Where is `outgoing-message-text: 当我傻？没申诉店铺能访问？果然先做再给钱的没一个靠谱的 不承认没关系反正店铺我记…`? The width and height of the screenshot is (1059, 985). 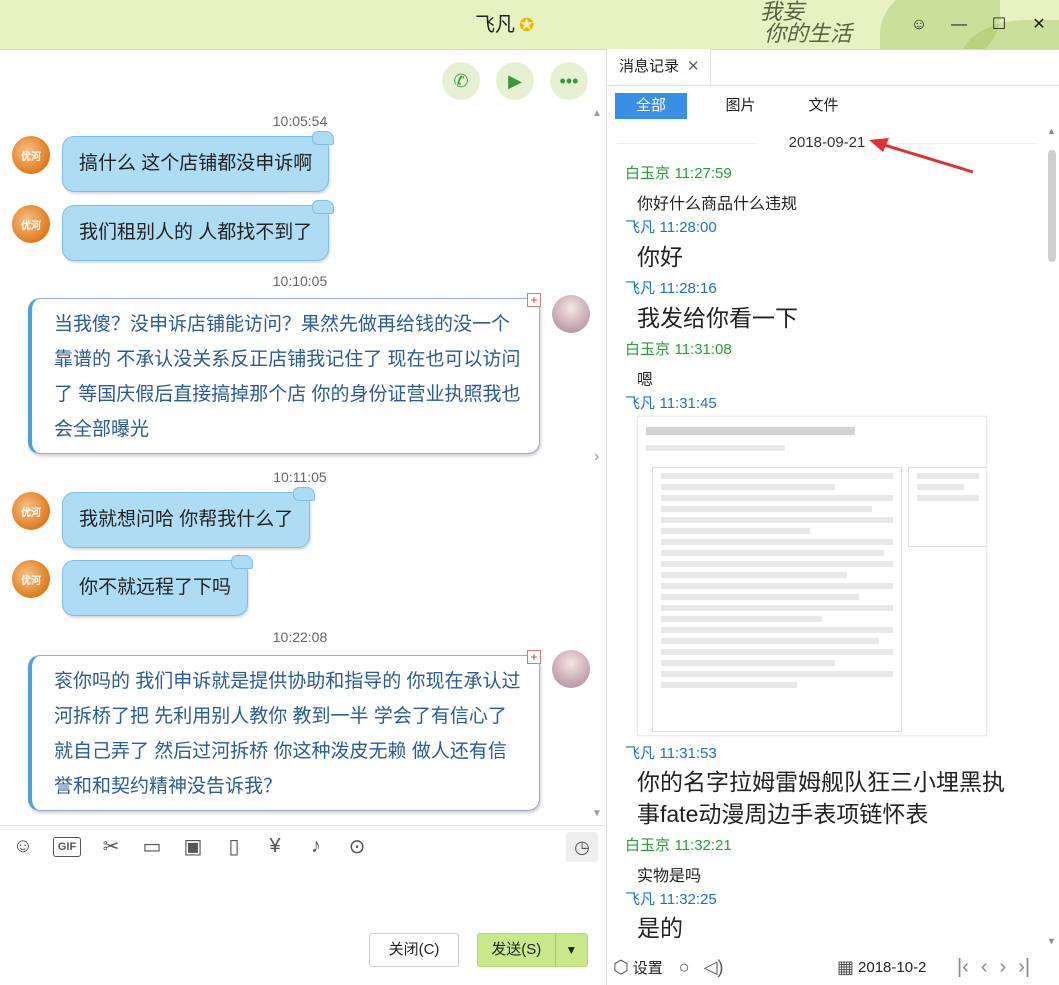
outgoing-message-text: 当我傻？没申诉店铺能访问？果然先做再给钱的没一个靠谱的 不承认没关系反正店铺我记… is located at coordinates (287, 377).